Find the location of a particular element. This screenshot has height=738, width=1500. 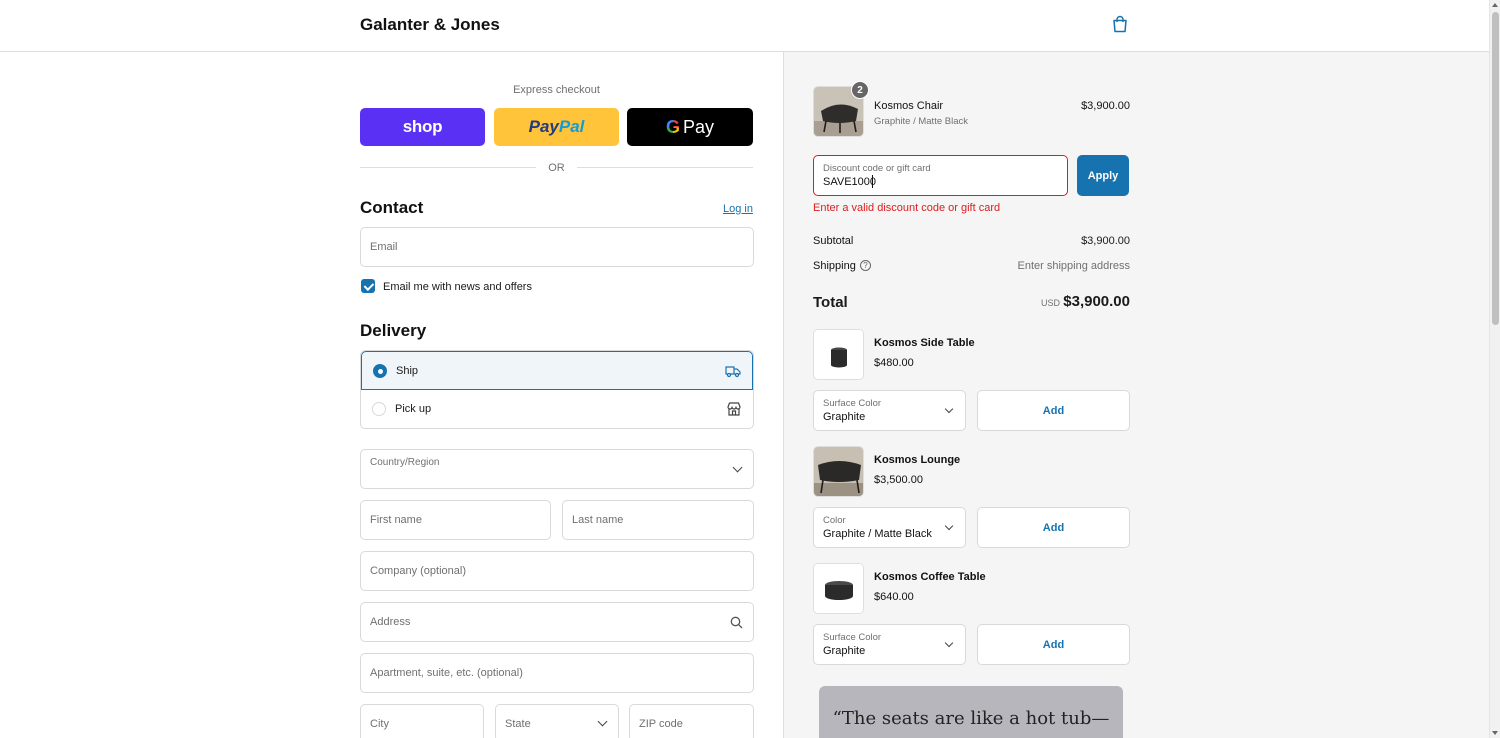

express-checkout-label: Express checkout is located at coordinates (556, 90).